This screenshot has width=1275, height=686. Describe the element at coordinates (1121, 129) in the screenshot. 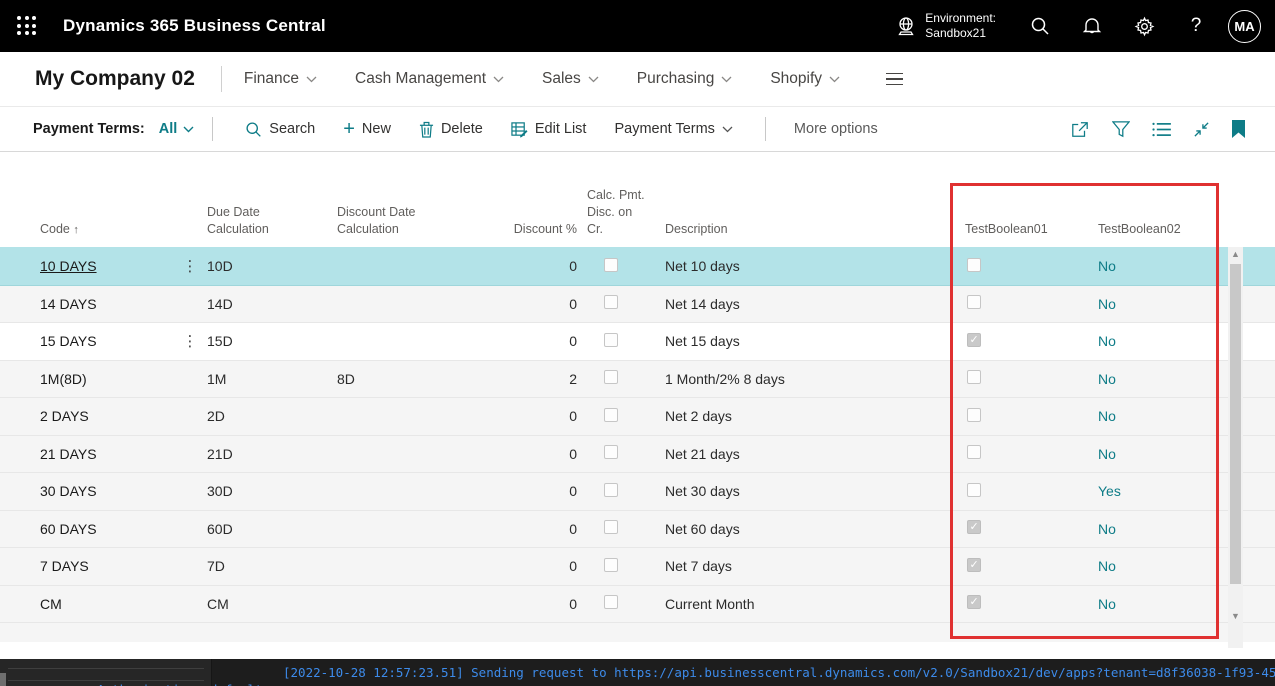

I see `filter-icon` at that location.